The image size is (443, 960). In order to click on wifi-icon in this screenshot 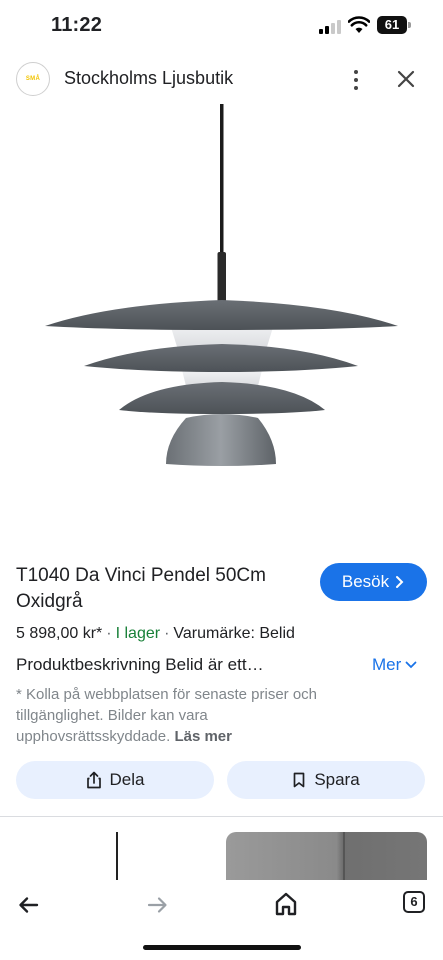, I will do `click(359, 24)`.